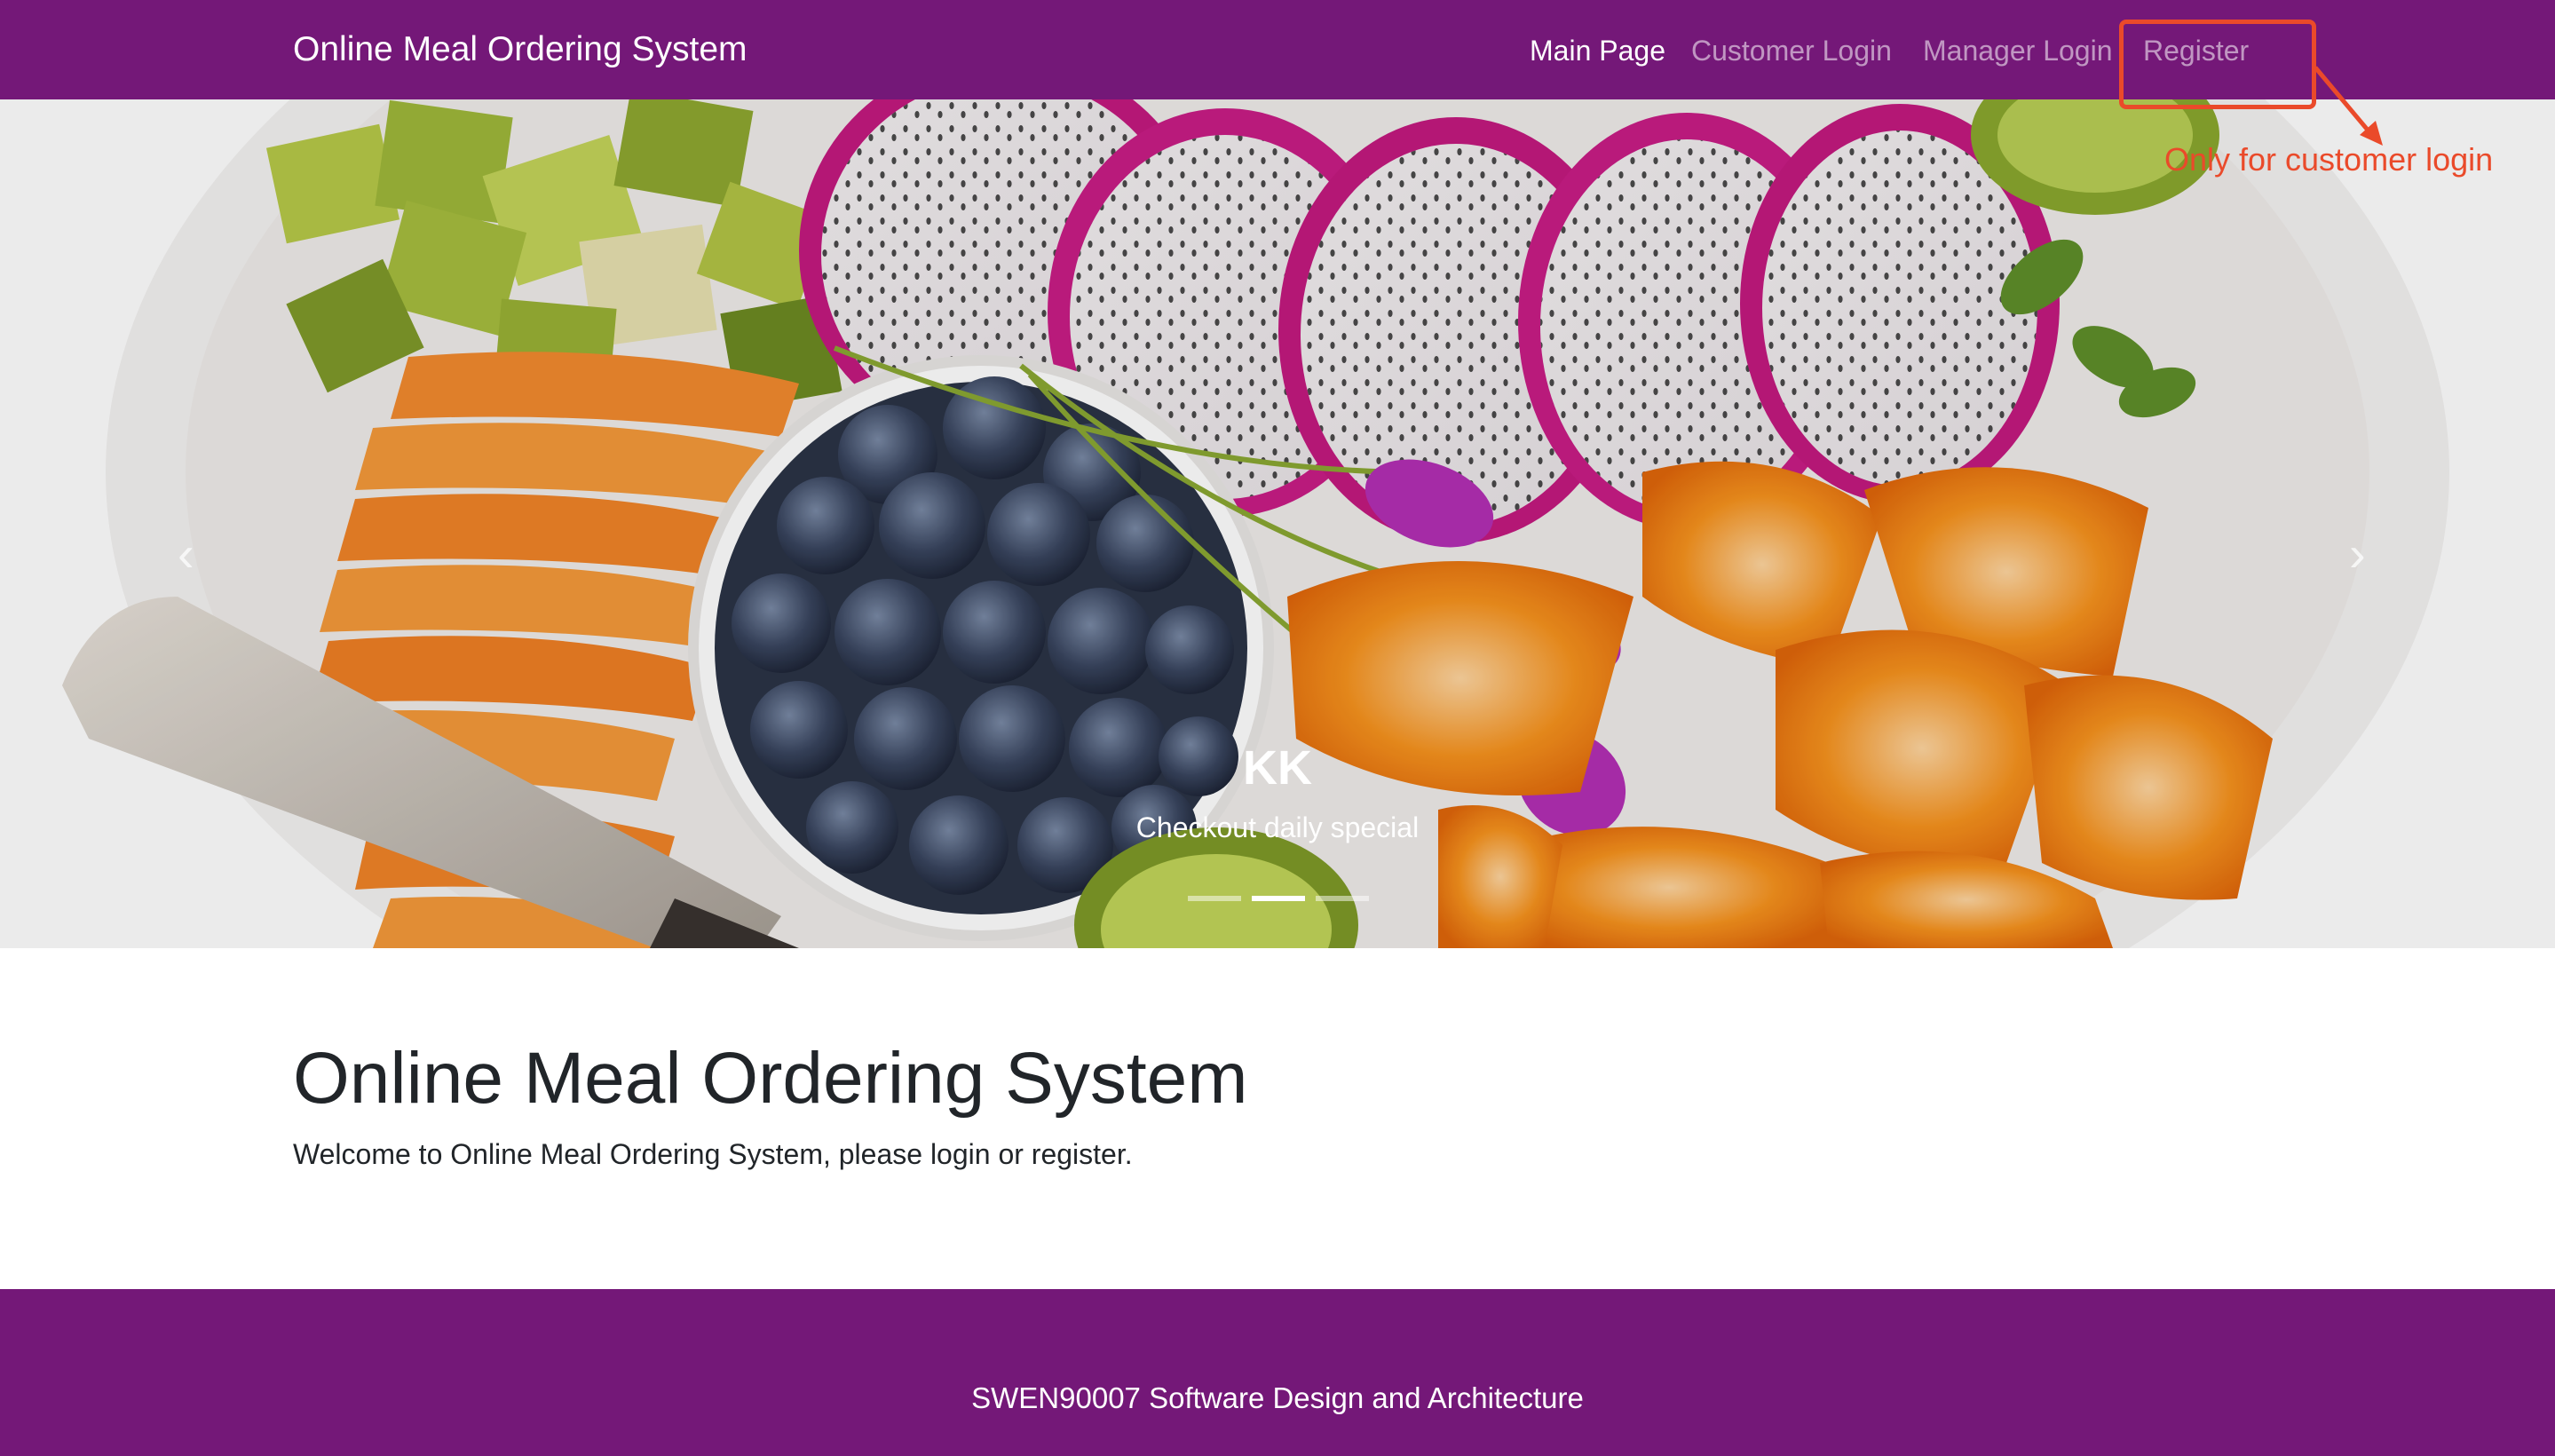  What do you see at coordinates (186, 554) in the screenshot?
I see `chevron-left-icon: ‹` at bounding box center [186, 554].